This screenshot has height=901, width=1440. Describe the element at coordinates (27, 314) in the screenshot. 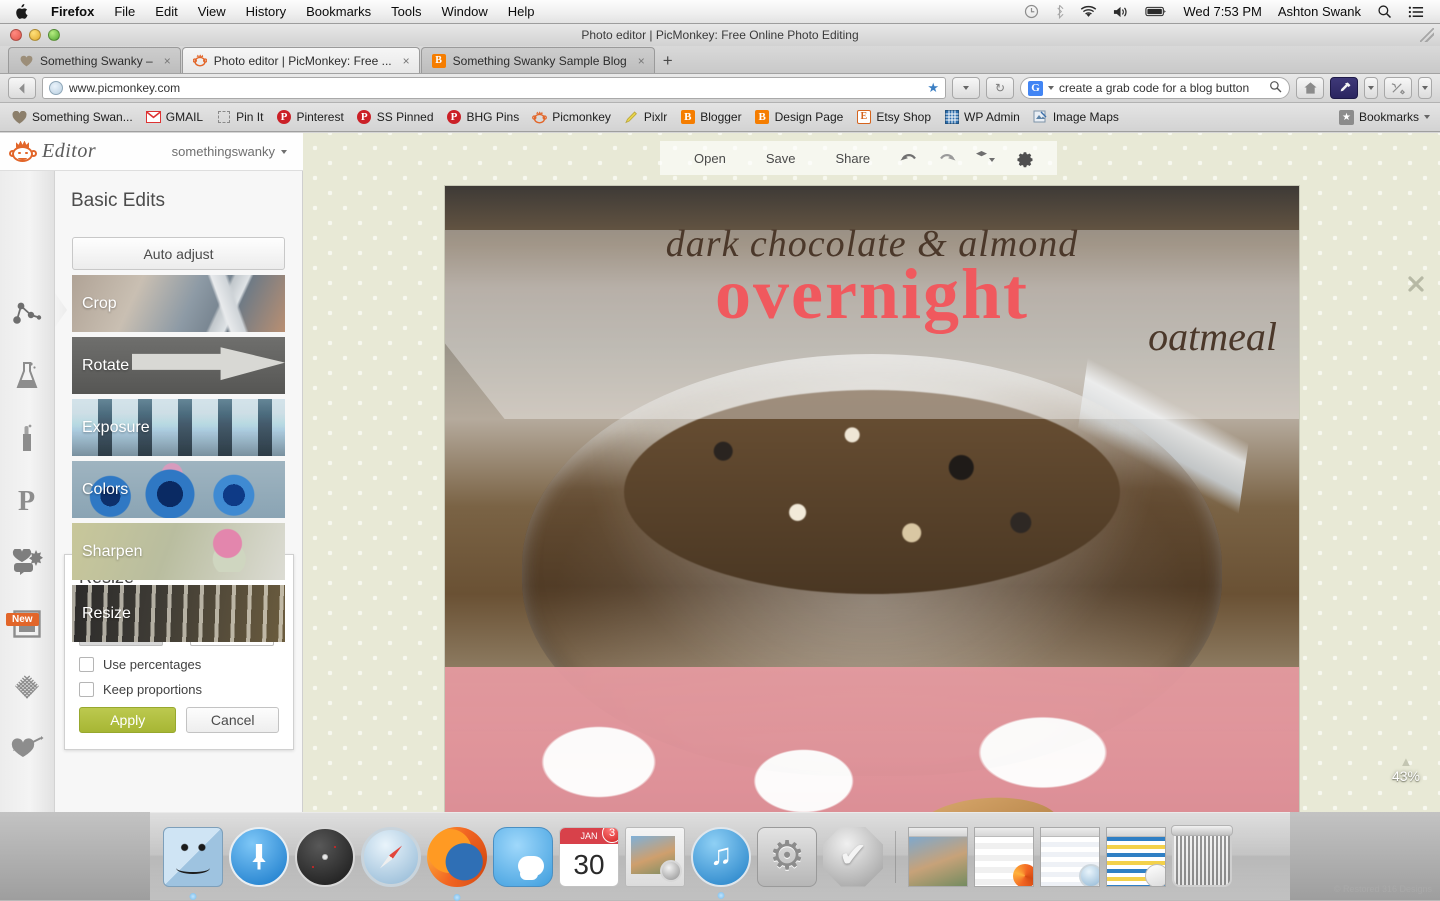

I see `sidebar-item-basic-edits` at that location.